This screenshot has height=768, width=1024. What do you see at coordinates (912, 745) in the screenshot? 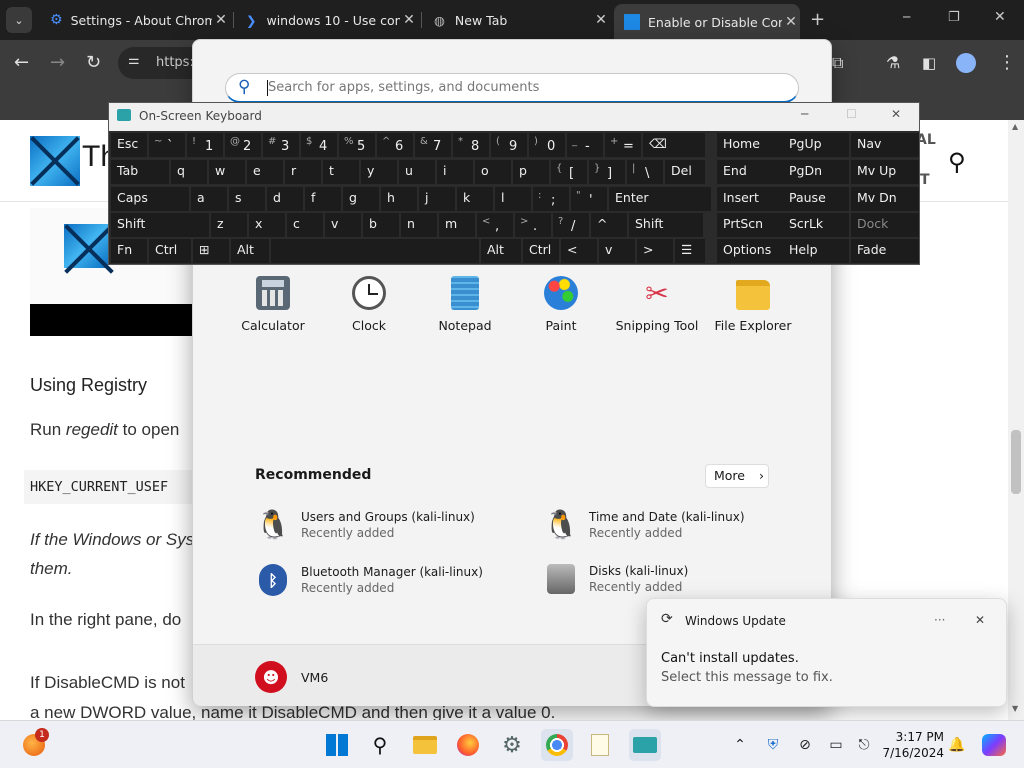
I see `clock: 3:17 PM 7/16/2024` at bounding box center [912, 745].